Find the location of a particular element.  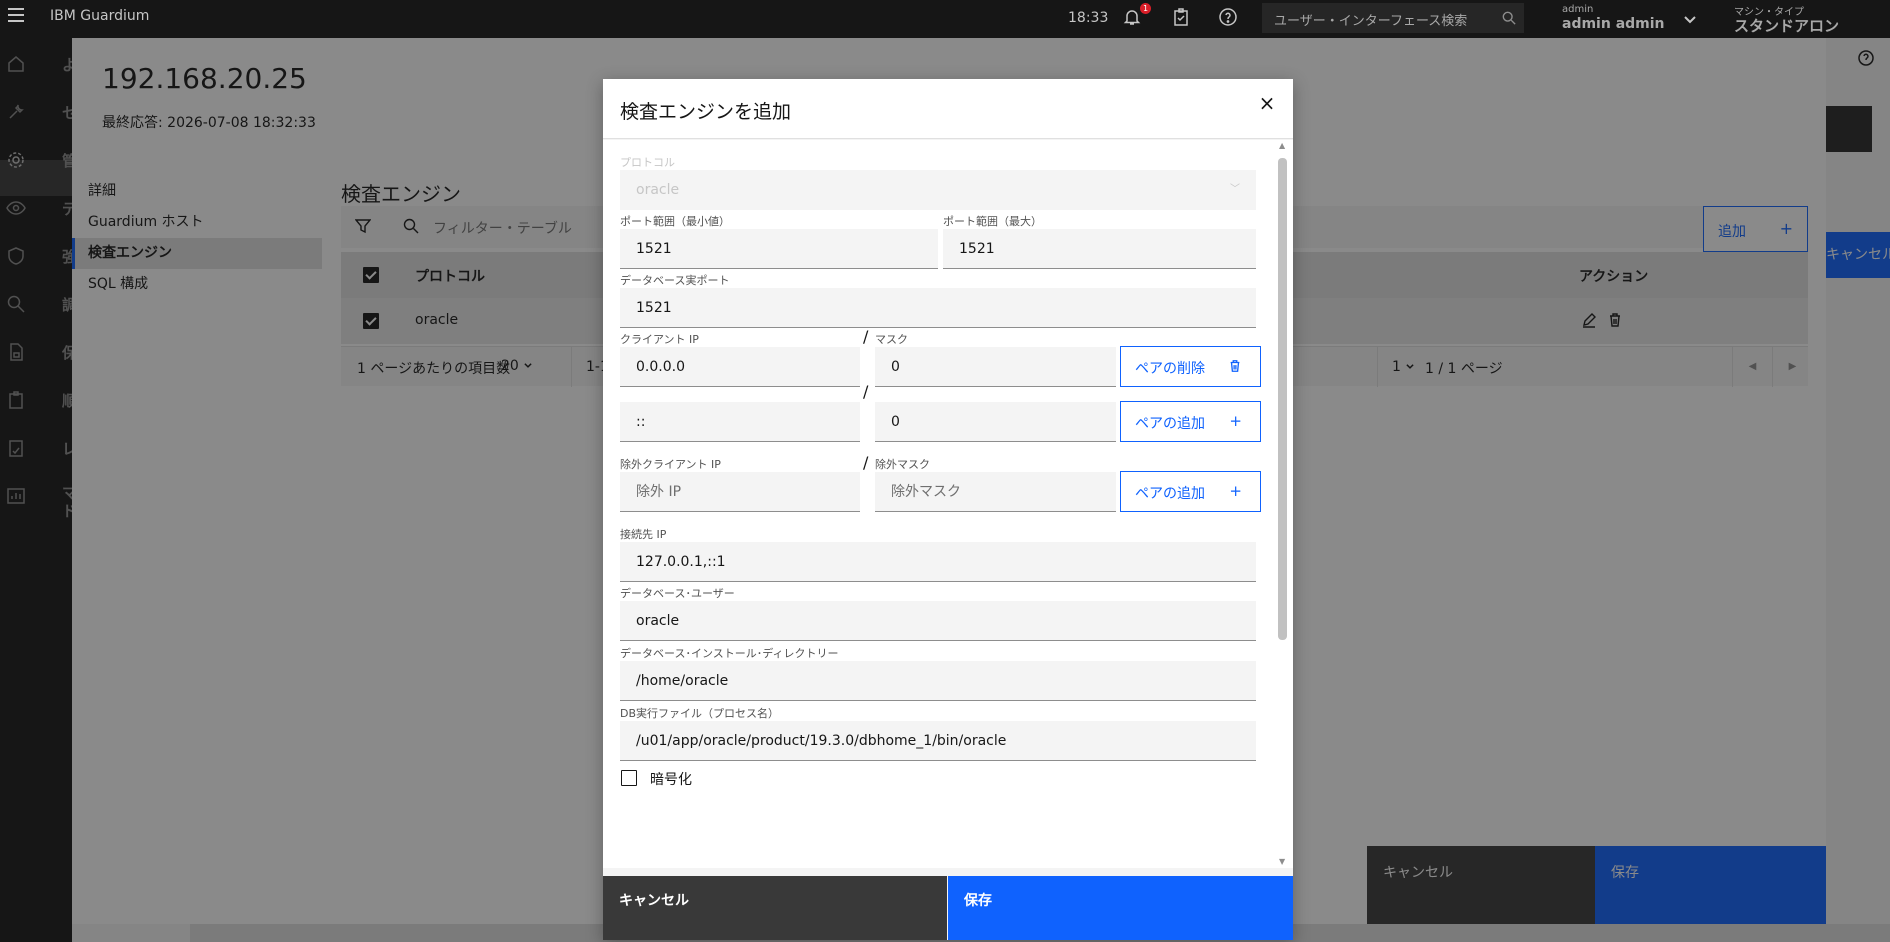

install-dir-input: /home/oracle is located at coordinates (938, 681).